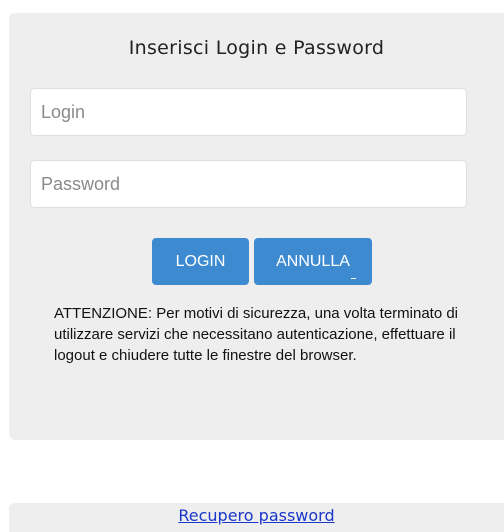 This screenshot has width=504, height=532. I want to click on recovery-panel: Recupero password, so click(256, 517).